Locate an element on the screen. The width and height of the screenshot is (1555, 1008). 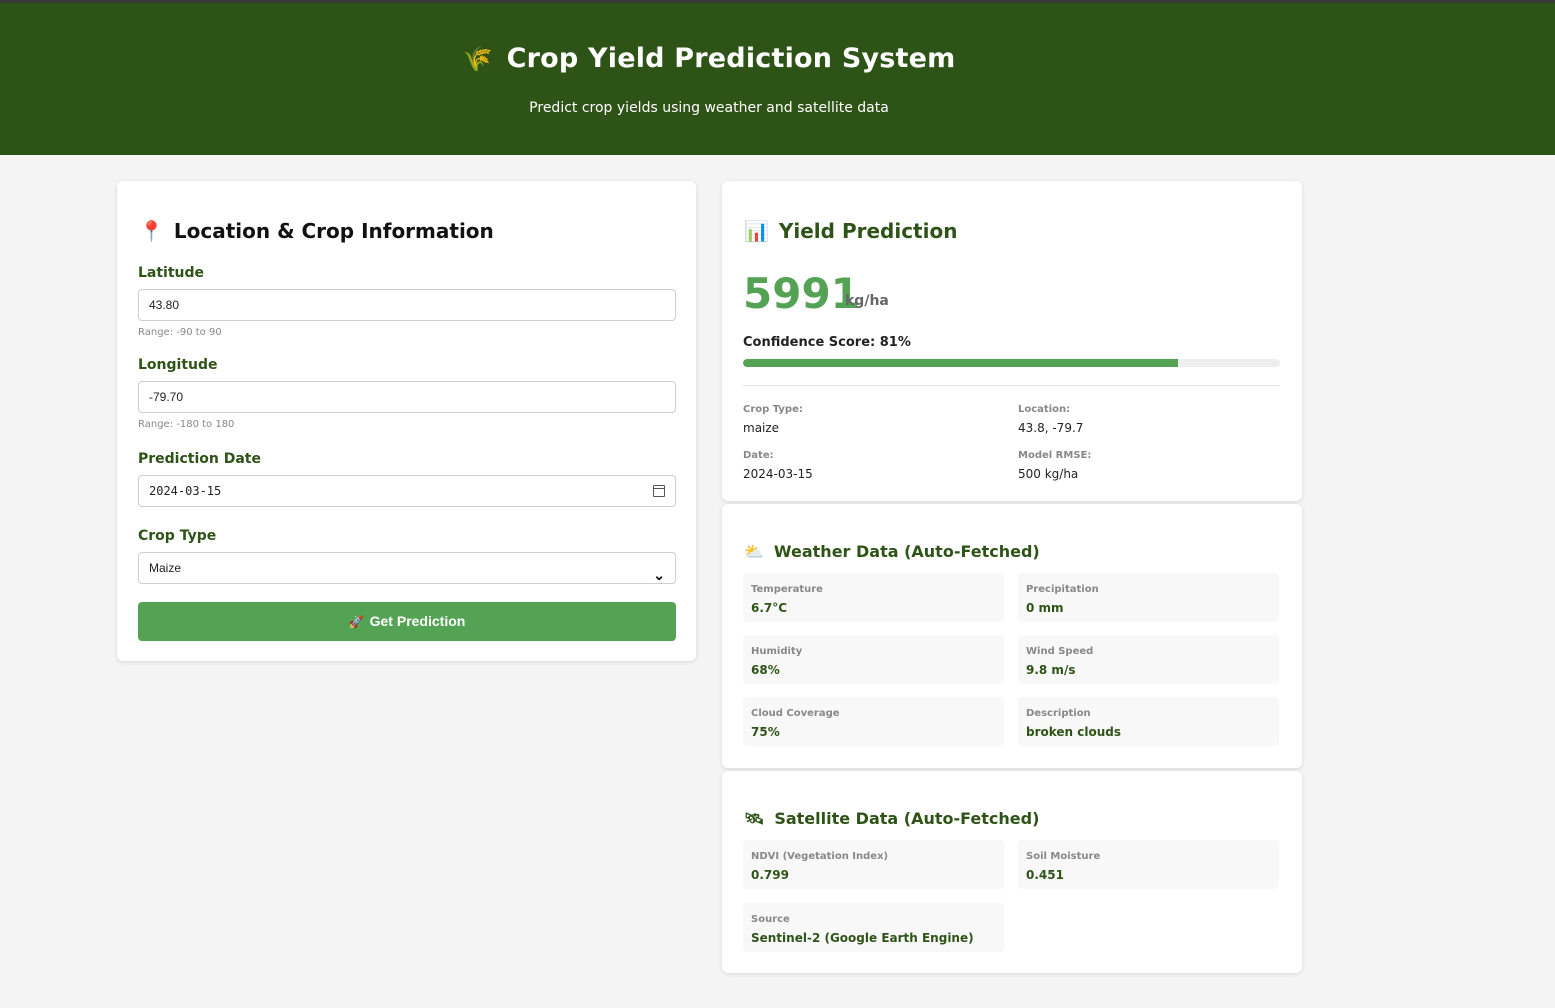
latitude-label: Latitude is located at coordinates (171, 273).